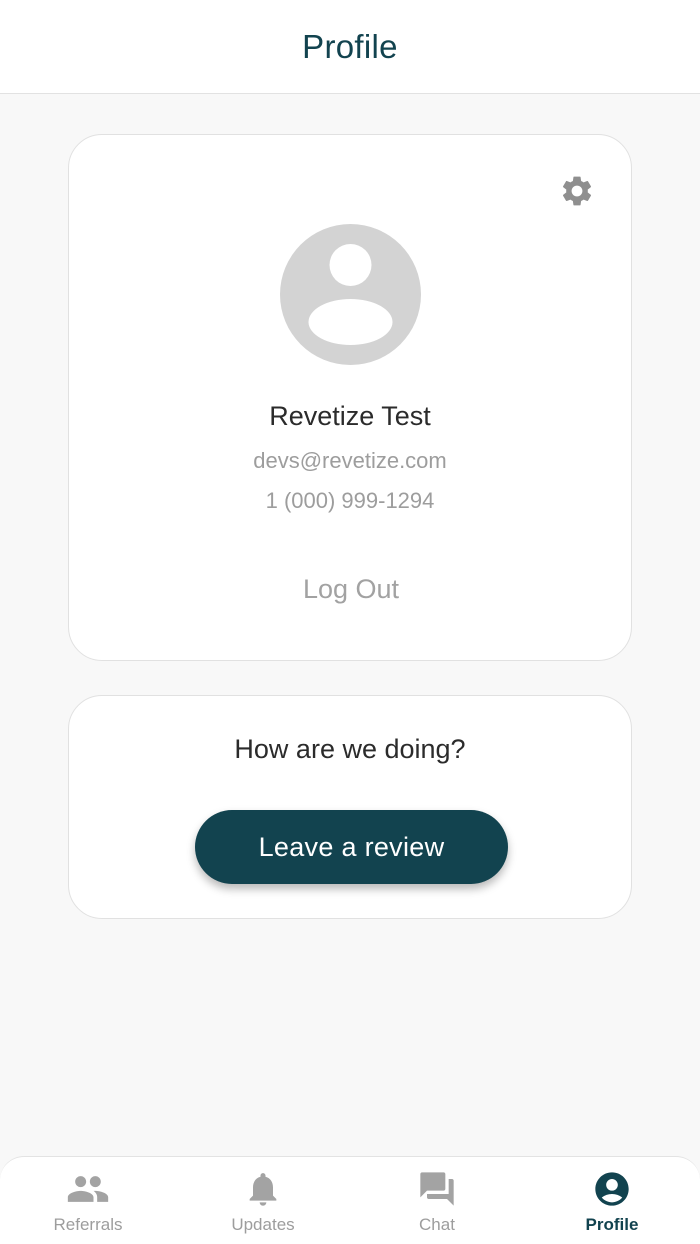  What do you see at coordinates (350, 1200) in the screenshot?
I see `bottom-navigation: Referrals Updates Chat Profile` at bounding box center [350, 1200].